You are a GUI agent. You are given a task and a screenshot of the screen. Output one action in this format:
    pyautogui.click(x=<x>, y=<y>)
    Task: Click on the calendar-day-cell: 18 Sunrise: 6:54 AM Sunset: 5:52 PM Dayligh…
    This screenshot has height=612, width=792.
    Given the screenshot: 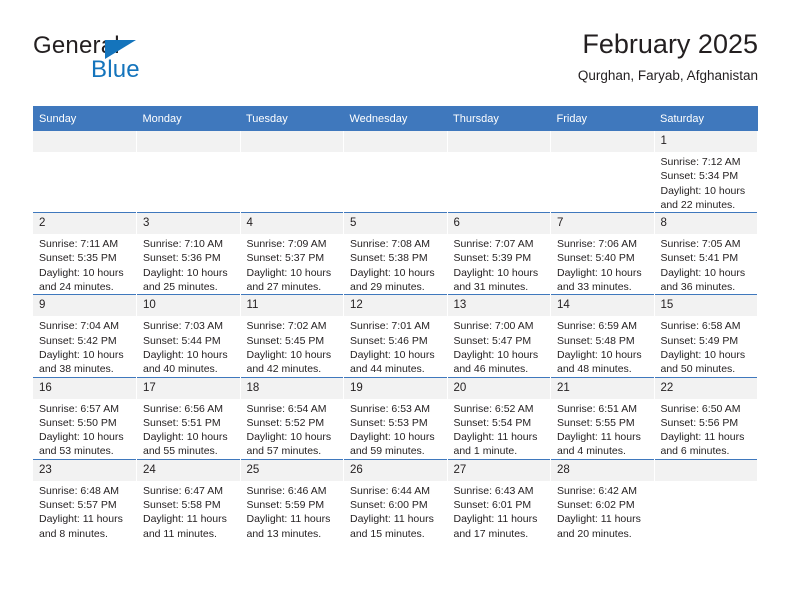 What is the action you would take?
    pyautogui.click(x=292, y=418)
    